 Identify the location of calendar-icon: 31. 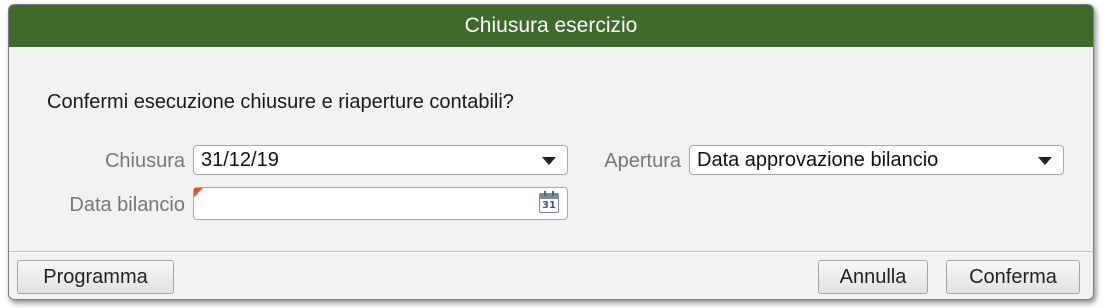
(549, 202).